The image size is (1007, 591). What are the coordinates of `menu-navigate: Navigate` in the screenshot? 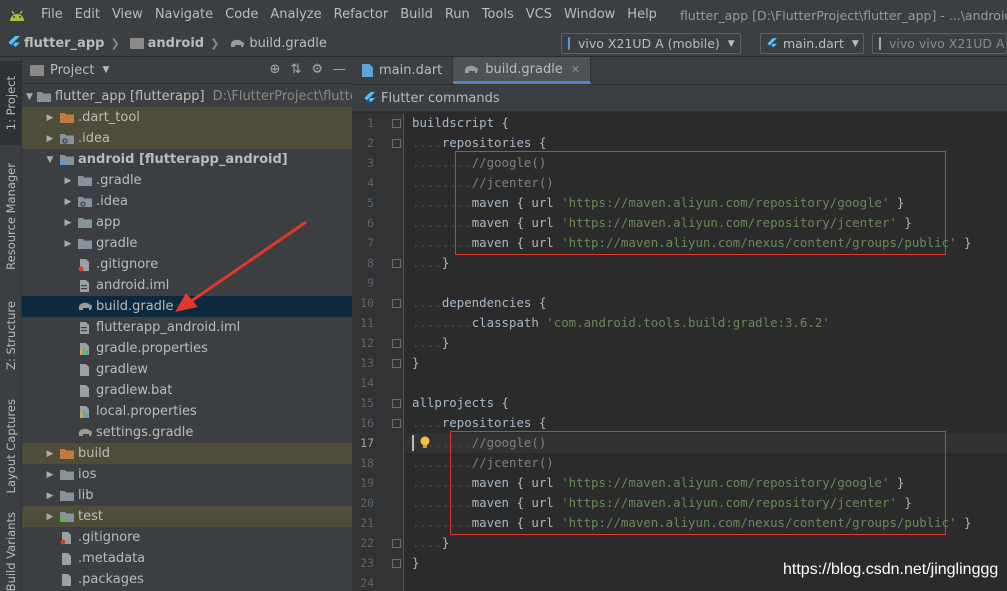 It's located at (185, 15).